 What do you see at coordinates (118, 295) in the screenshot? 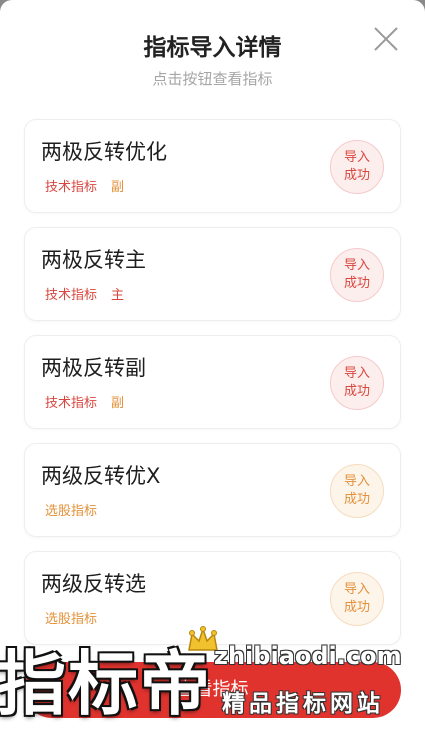
I see `indicator-chart-tag: 主` at bounding box center [118, 295].